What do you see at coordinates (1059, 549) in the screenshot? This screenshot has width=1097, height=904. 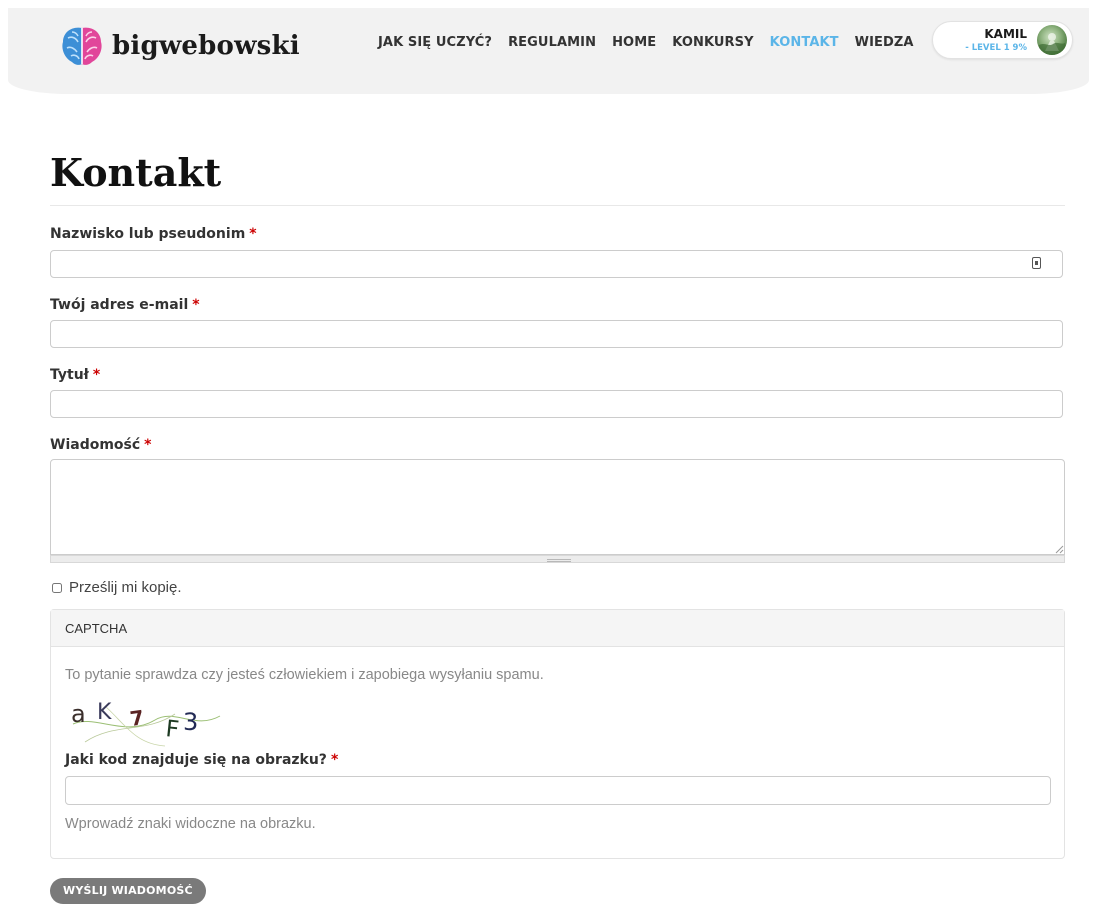 I see `resize-handle-icon` at bounding box center [1059, 549].